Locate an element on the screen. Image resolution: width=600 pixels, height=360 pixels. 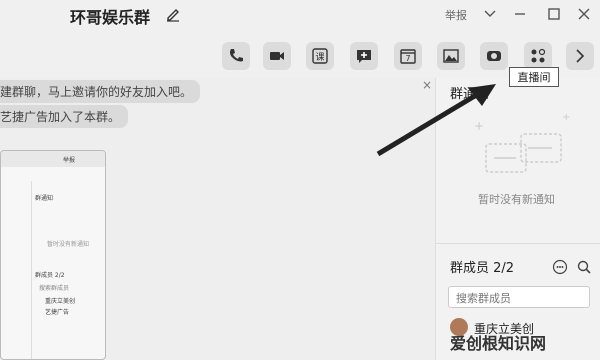
homework-icon: 课 is located at coordinates (320, 56).